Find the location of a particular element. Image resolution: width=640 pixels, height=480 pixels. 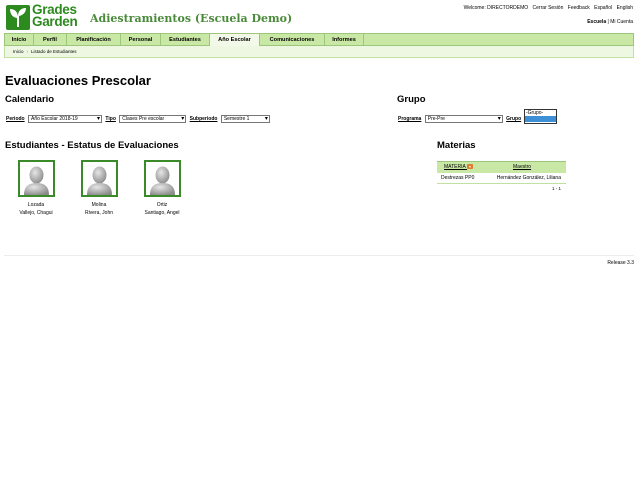

student-name: Ortiz Santiago, Angel is located at coordinates (162, 209).